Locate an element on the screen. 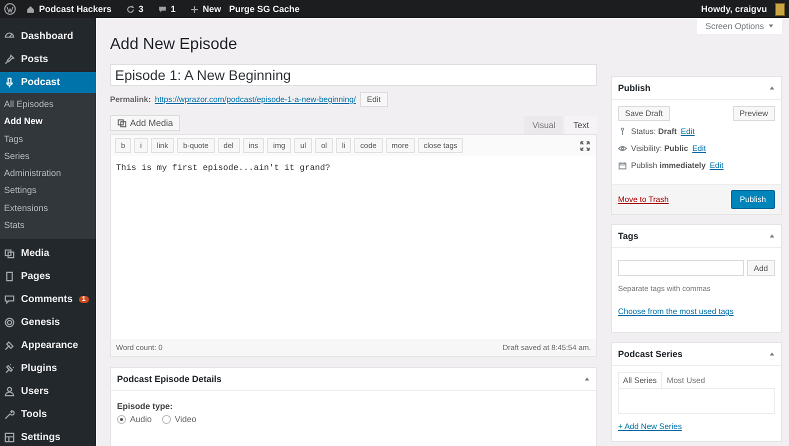  avatar-icon is located at coordinates (780, 9).